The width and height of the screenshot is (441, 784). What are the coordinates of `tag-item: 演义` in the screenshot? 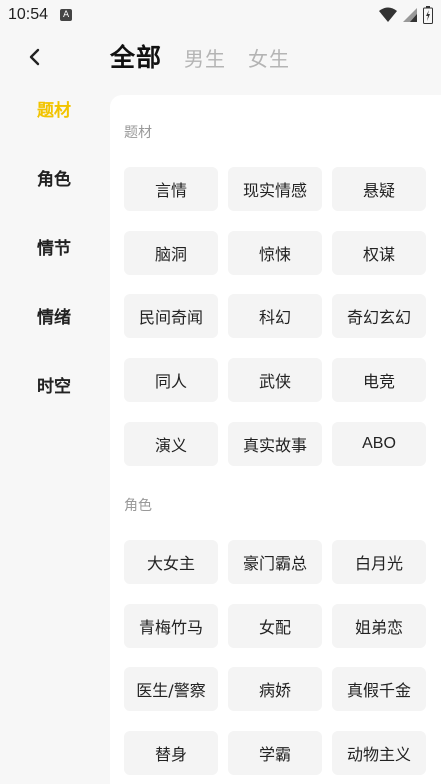 It's located at (171, 444).